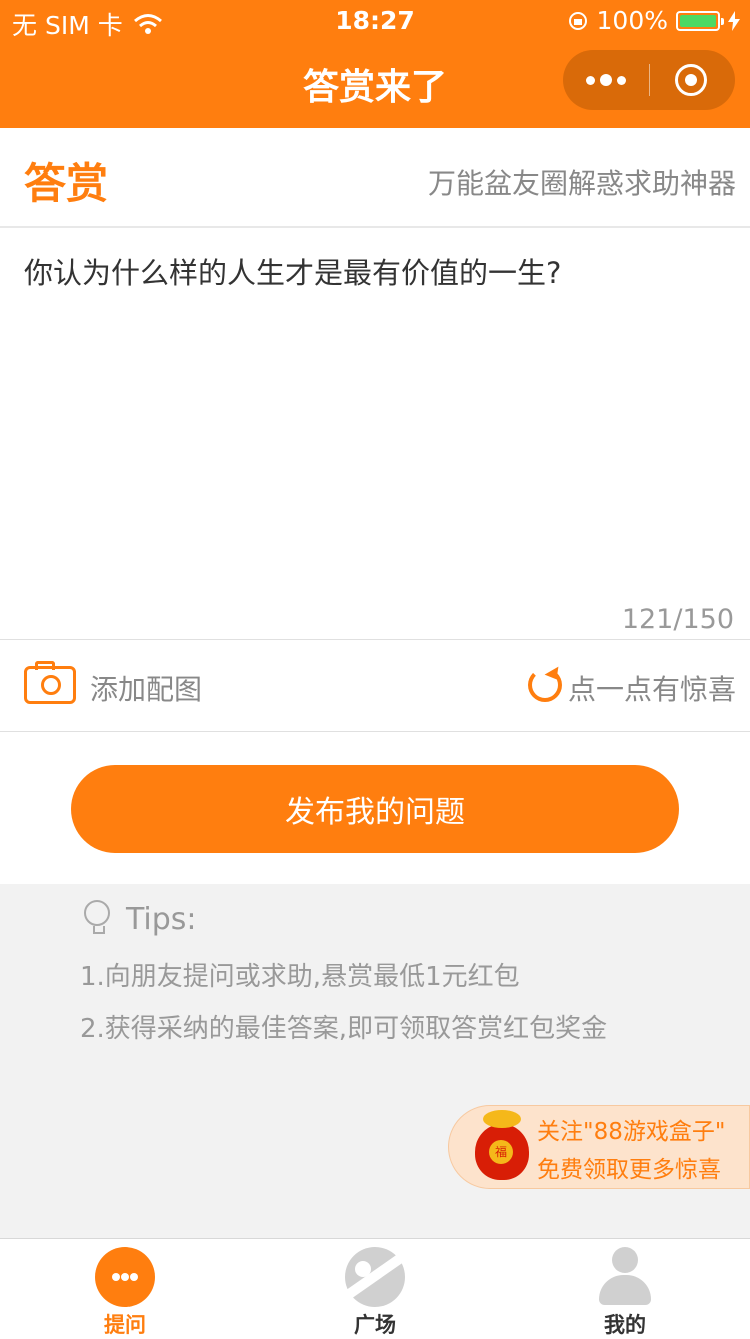 This screenshot has width=750, height=1339. What do you see at coordinates (677, 619) in the screenshot?
I see `char-counter: 121/150` at bounding box center [677, 619].